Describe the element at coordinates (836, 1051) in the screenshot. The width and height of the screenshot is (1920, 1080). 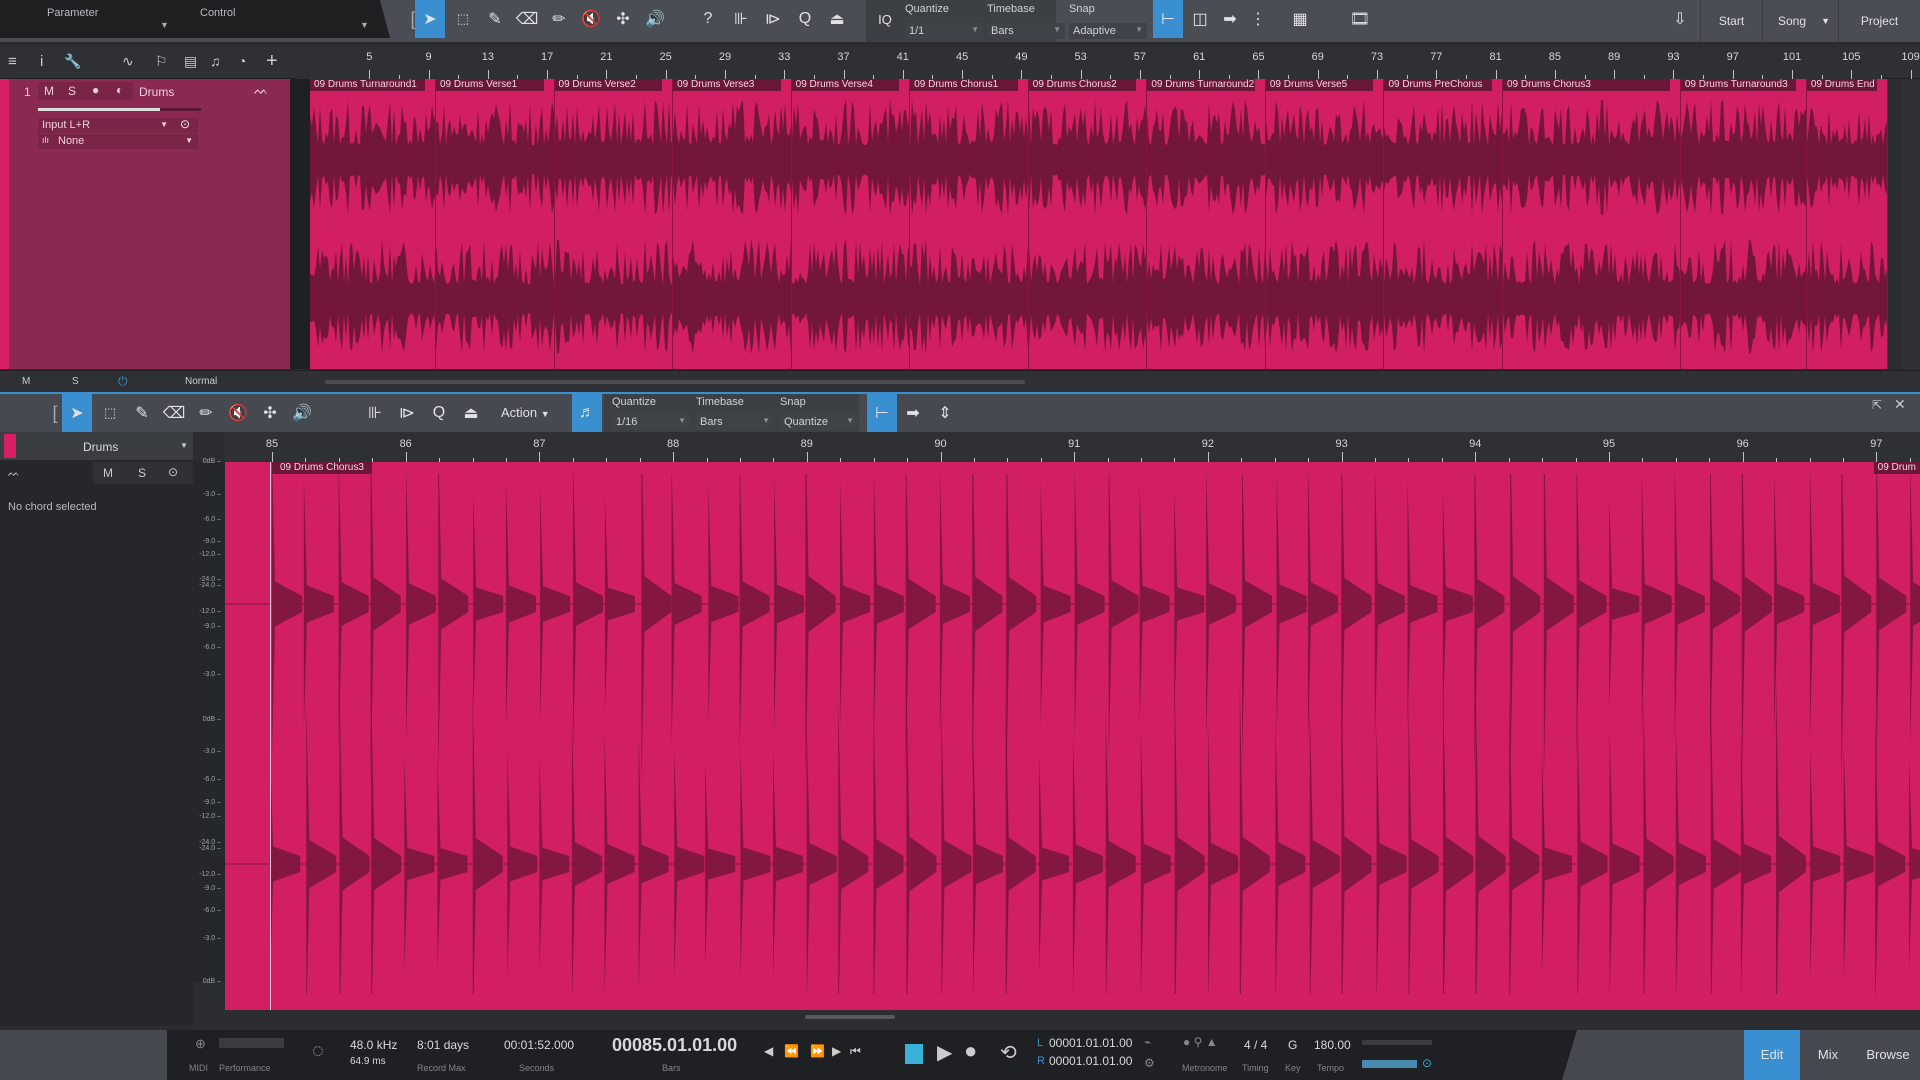
I see `next-marker-button: ▶` at that location.